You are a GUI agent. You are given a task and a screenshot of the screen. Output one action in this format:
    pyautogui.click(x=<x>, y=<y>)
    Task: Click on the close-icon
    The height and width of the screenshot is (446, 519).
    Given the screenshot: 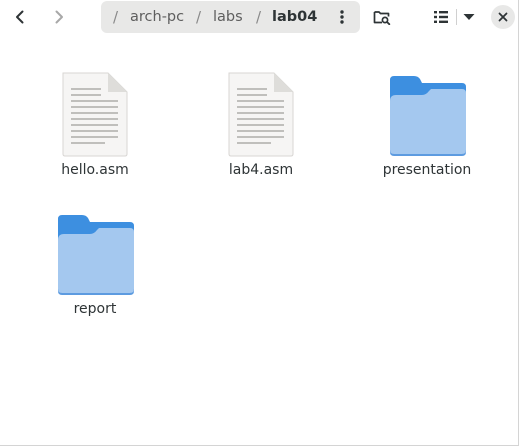 What is the action you would take?
    pyautogui.click(x=503, y=17)
    